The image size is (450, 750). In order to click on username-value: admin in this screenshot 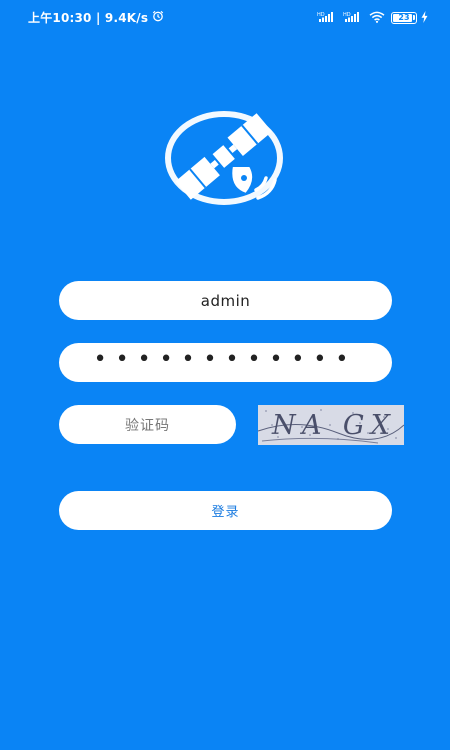, I will do `click(225, 300)`.